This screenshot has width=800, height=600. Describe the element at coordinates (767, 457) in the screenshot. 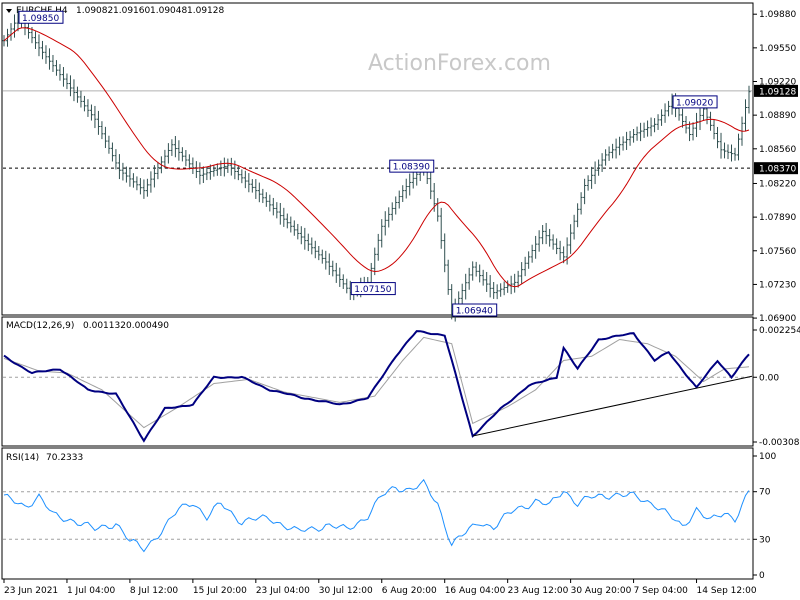

I see `rsi-tick-label: 100` at that location.